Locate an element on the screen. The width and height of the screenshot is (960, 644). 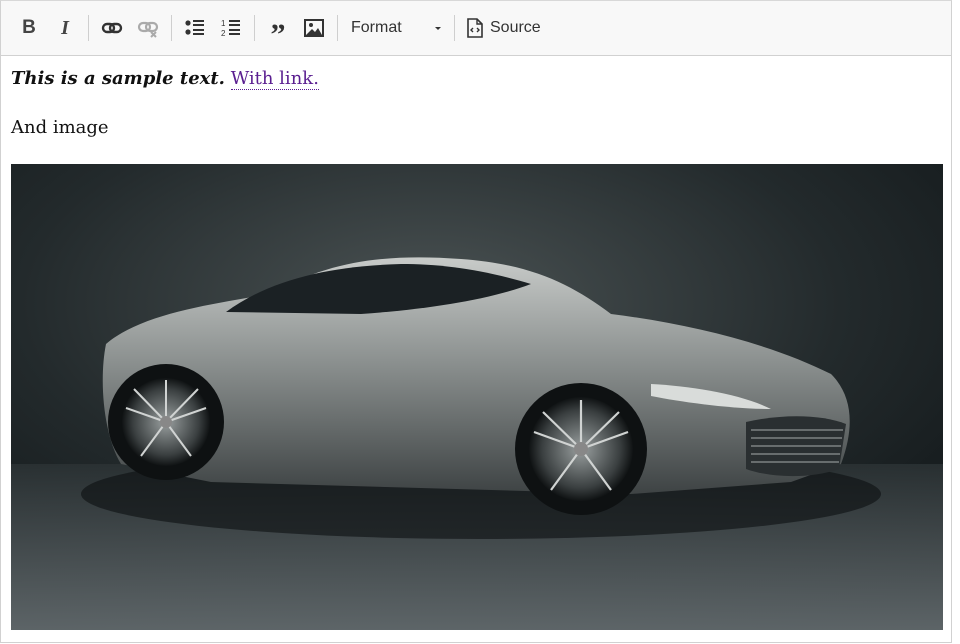
content-link: With link. is located at coordinates (274, 79).